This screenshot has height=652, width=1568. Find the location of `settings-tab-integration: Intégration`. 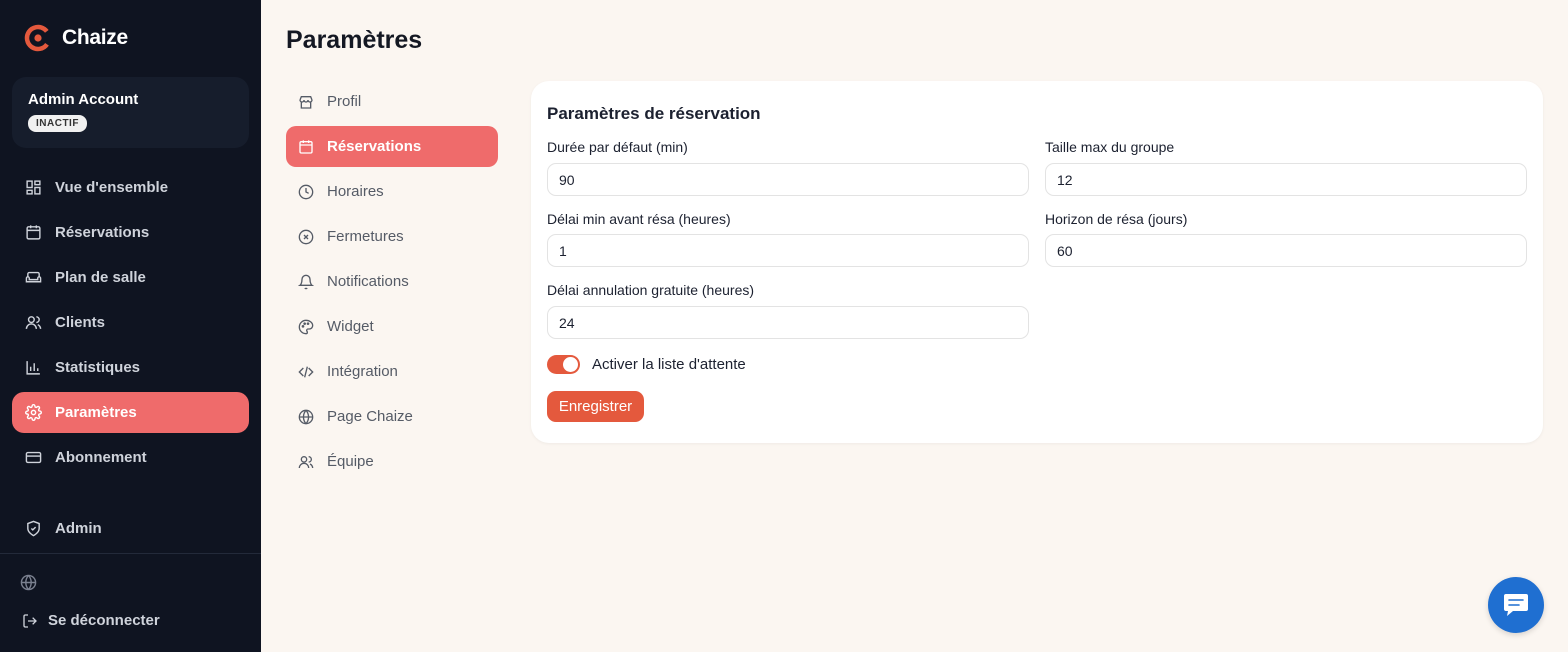

settings-tab-integration: Intégration is located at coordinates (392, 371).